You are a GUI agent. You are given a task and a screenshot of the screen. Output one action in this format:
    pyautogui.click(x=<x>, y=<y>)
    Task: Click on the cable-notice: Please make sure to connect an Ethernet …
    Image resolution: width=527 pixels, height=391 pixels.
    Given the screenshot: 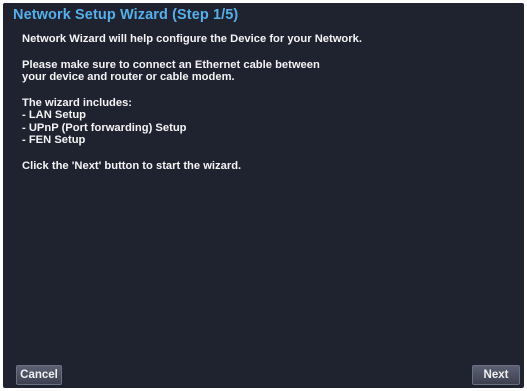 What is the action you would take?
    pyautogui.click(x=266, y=71)
    